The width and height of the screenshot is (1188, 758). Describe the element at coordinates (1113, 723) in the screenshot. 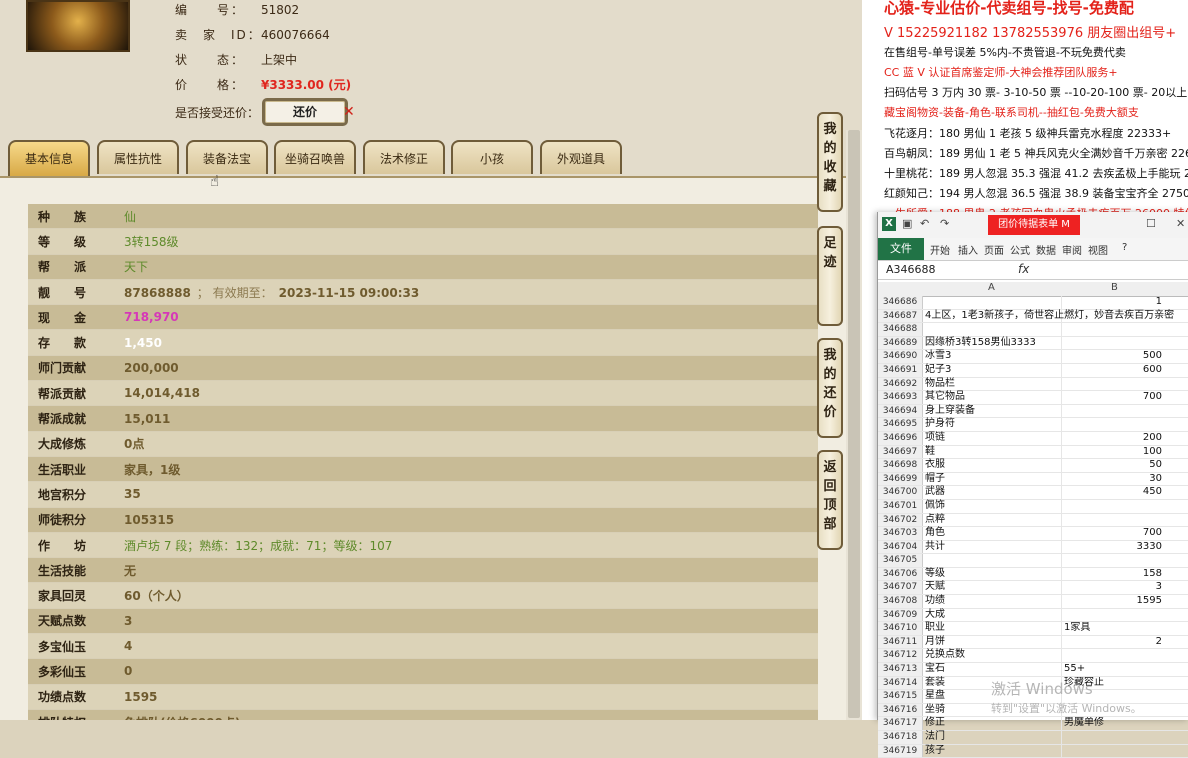

I see `cell-b: 男魔单修` at that location.